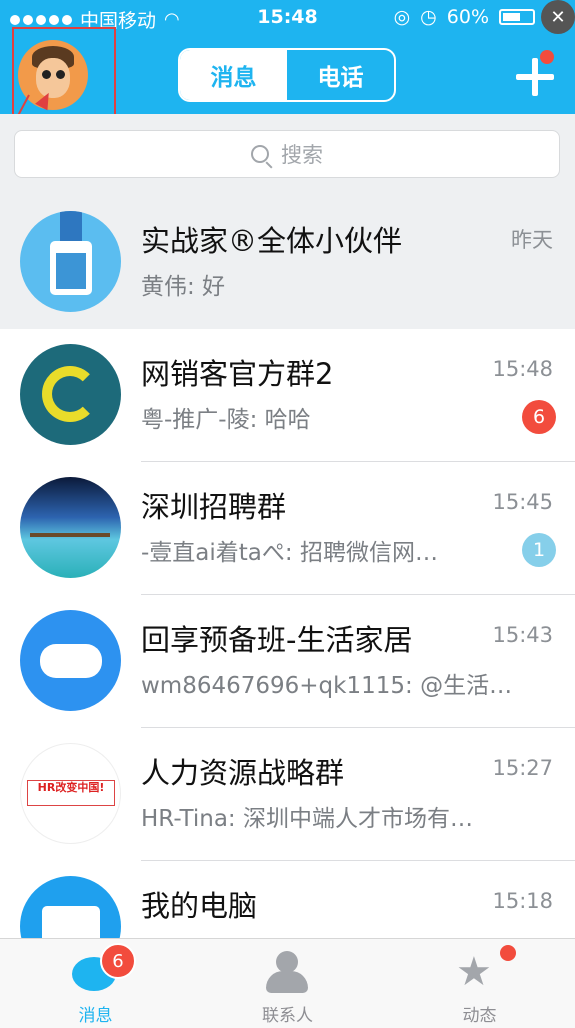 The width and height of the screenshot is (575, 1028). Describe the element at coordinates (517, 17) in the screenshot. I see `battery-icon` at that location.